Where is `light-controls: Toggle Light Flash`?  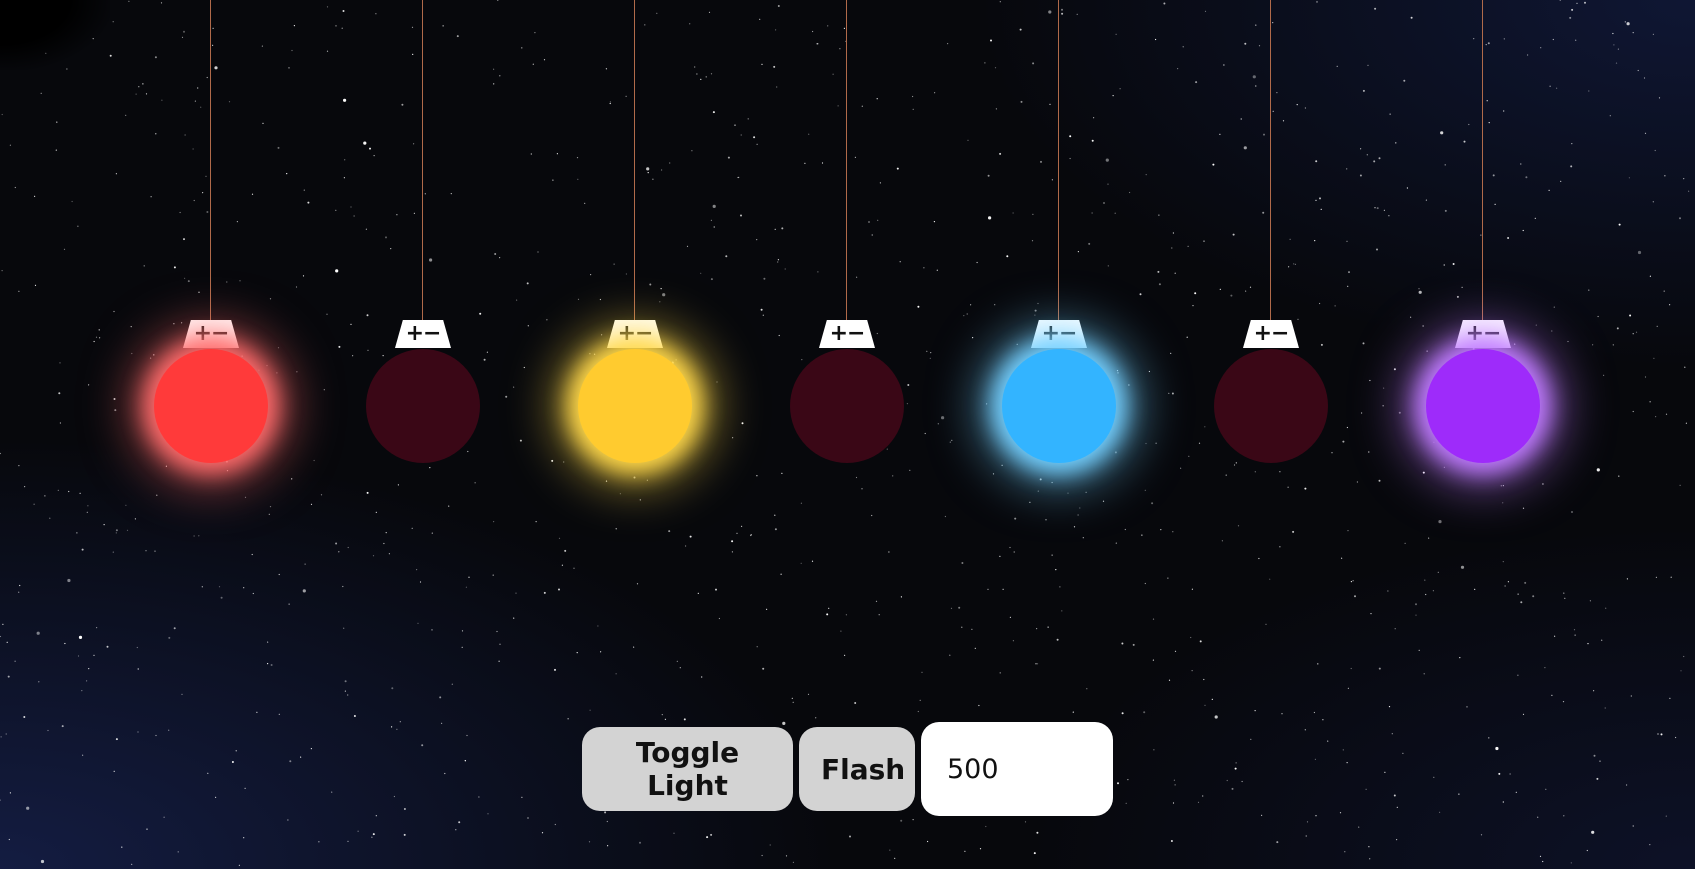 light-controls: Toggle Light Flash is located at coordinates (847, 769).